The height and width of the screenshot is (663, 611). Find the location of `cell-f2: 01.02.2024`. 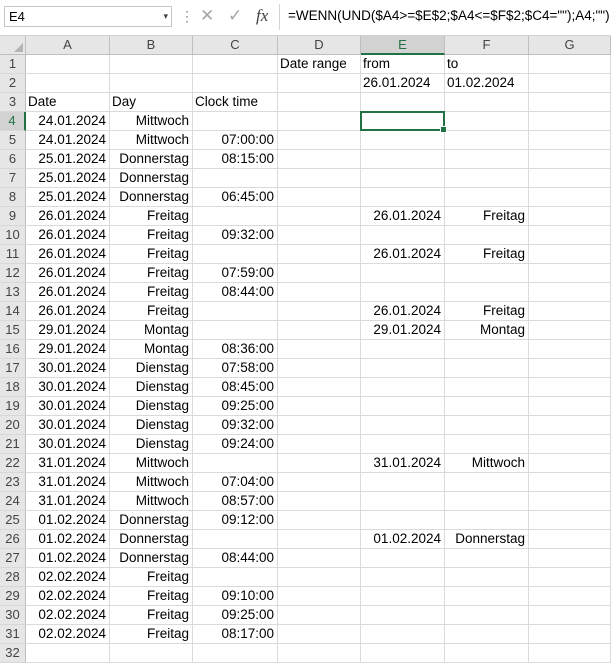

cell-f2: 01.02.2024 is located at coordinates (487, 83).